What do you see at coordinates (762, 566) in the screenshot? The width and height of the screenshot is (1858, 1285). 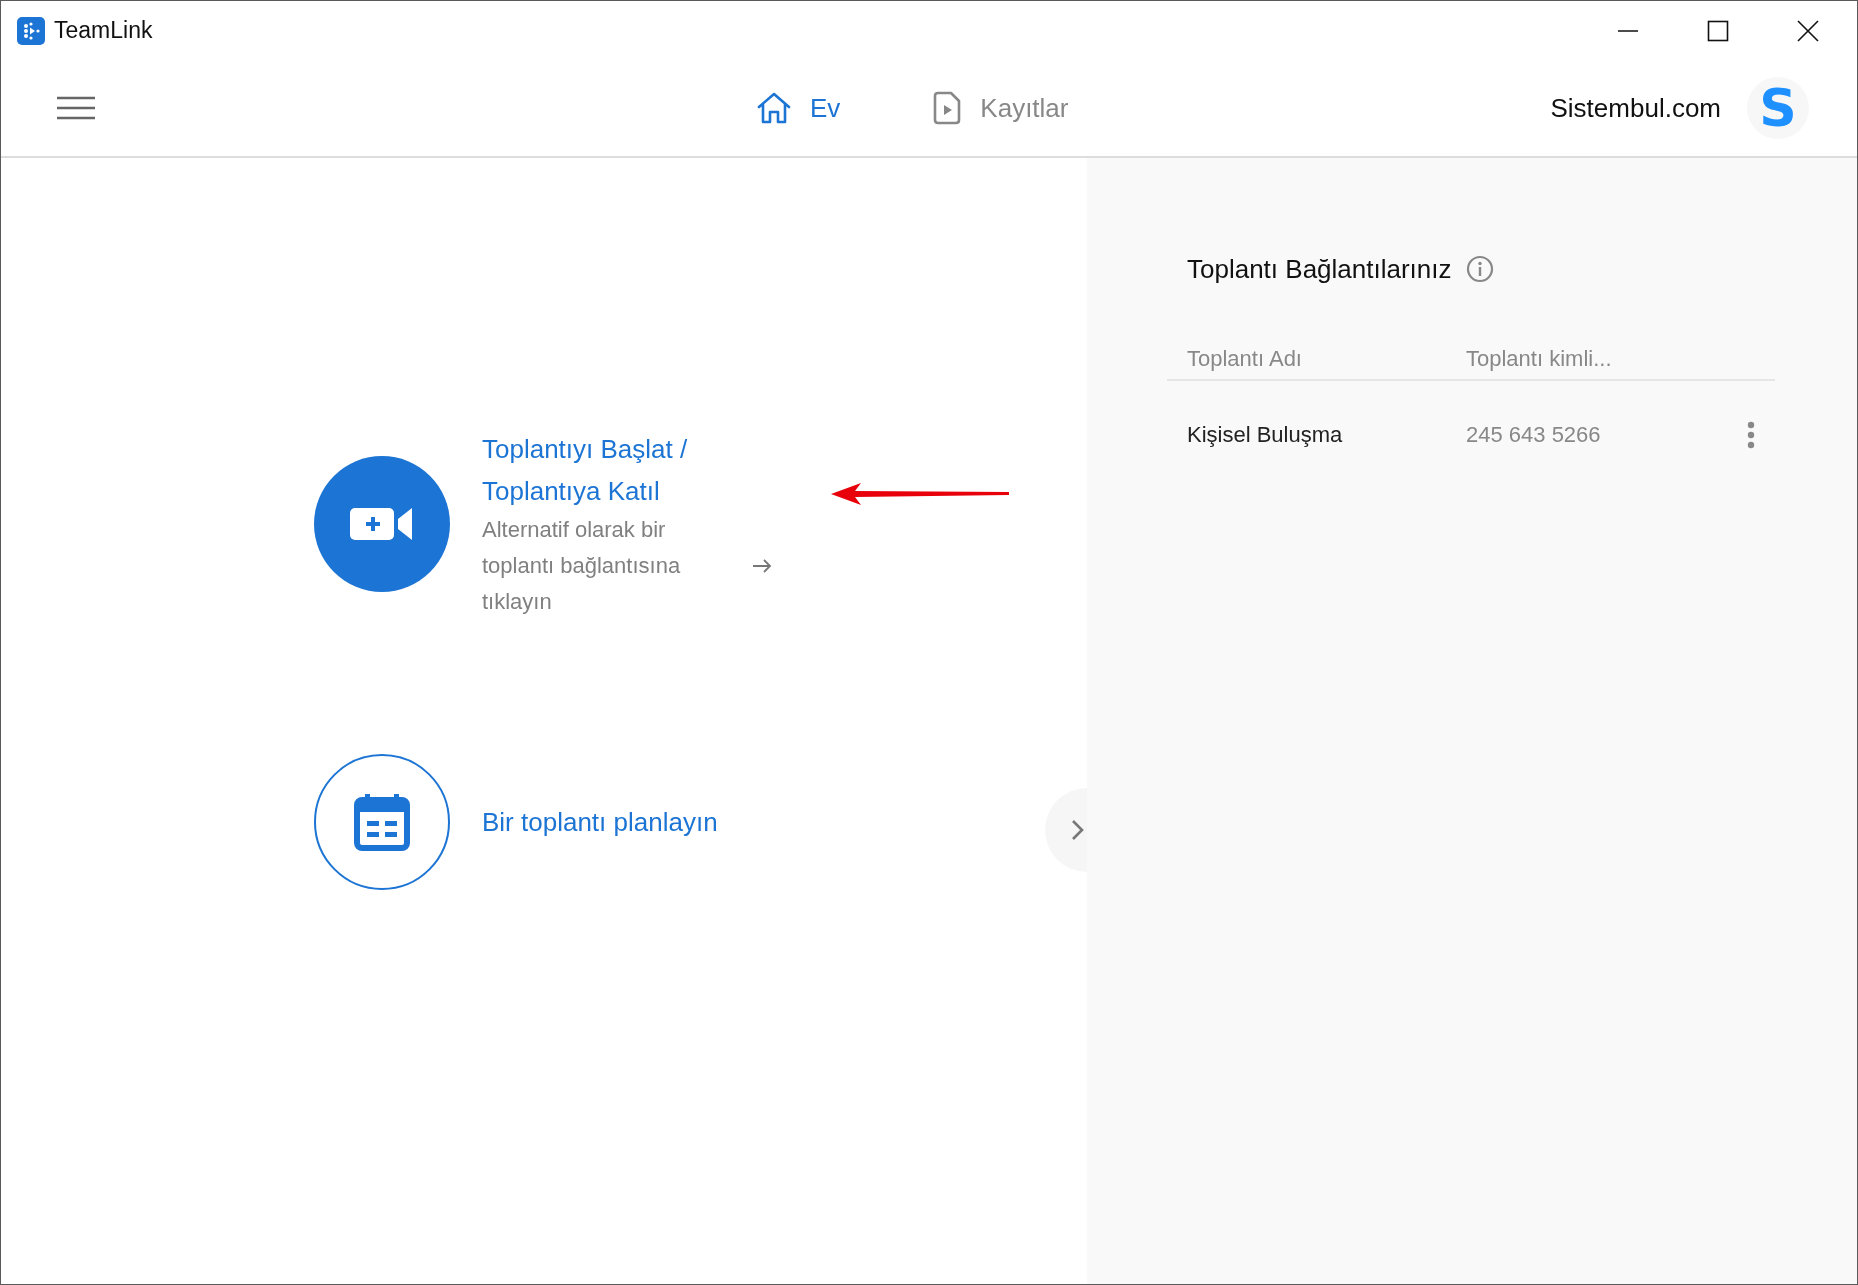 I see `arrow-right-icon` at bounding box center [762, 566].